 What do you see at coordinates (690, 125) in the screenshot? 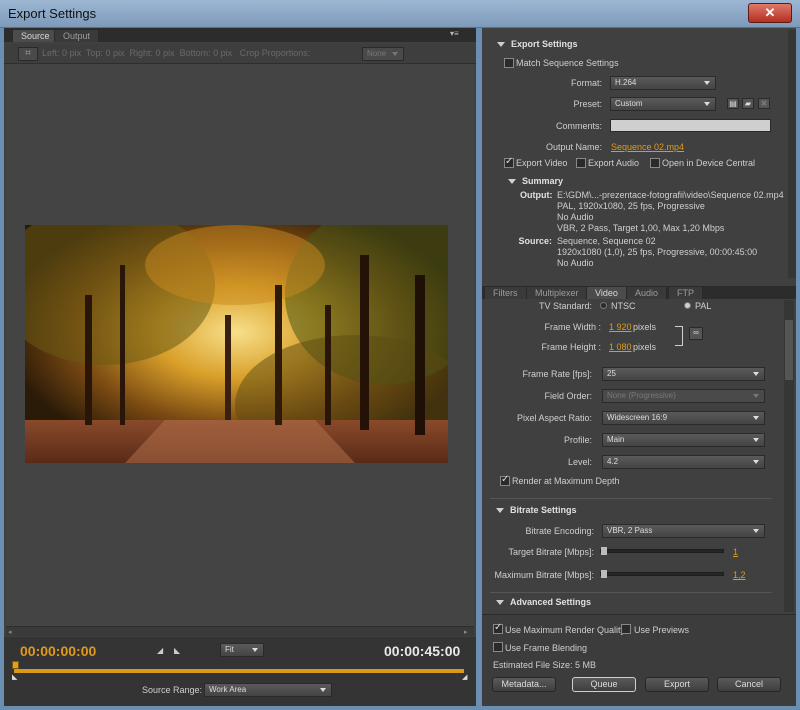
I see `comments-input` at bounding box center [690, 125].